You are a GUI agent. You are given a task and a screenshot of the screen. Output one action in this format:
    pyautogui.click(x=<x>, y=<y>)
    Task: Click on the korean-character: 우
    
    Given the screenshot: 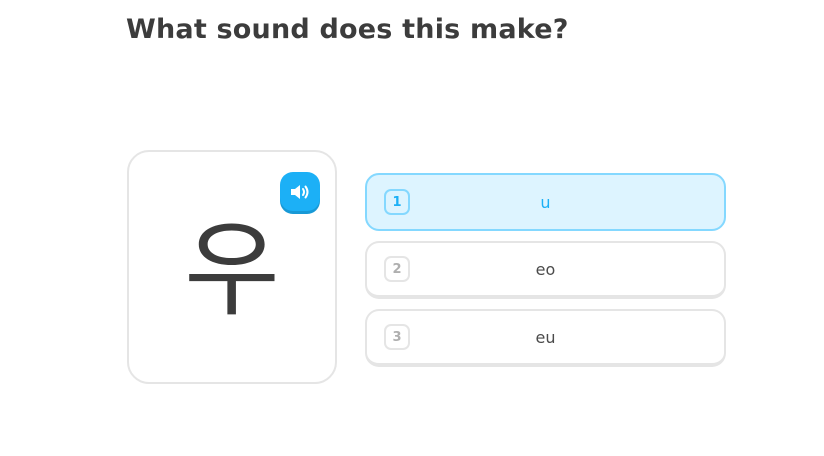 What is the action you would take?
    pyautogui.click(x=232, y=270)
    